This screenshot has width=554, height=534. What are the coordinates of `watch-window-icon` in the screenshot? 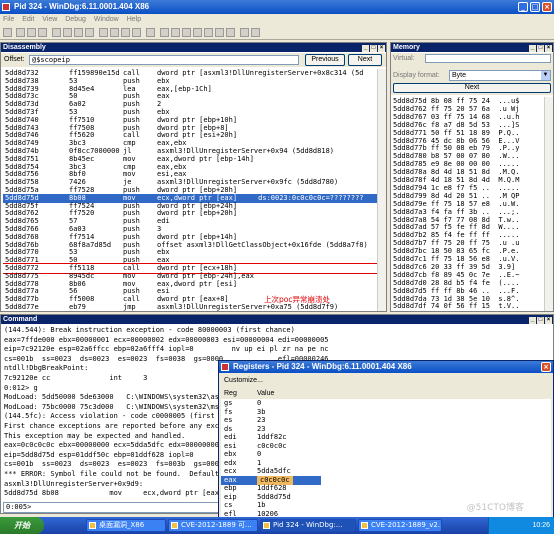 It's located at (175, 32).